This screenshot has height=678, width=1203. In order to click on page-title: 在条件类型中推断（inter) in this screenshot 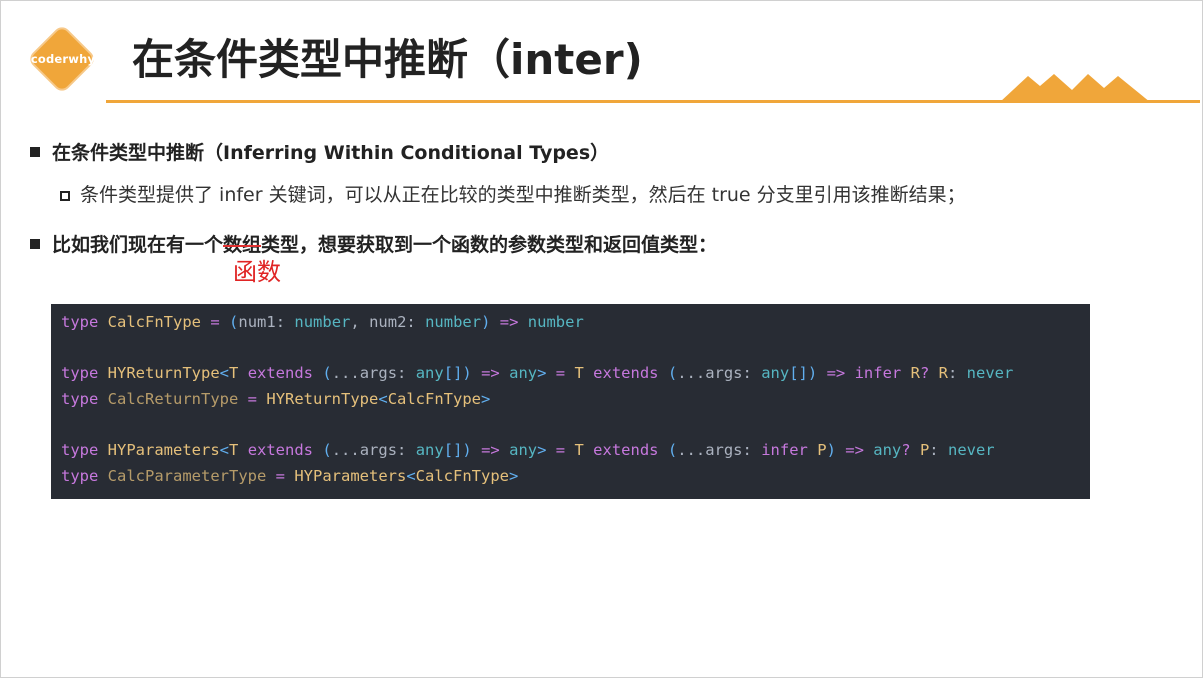, I will do `click(387, 59)`.